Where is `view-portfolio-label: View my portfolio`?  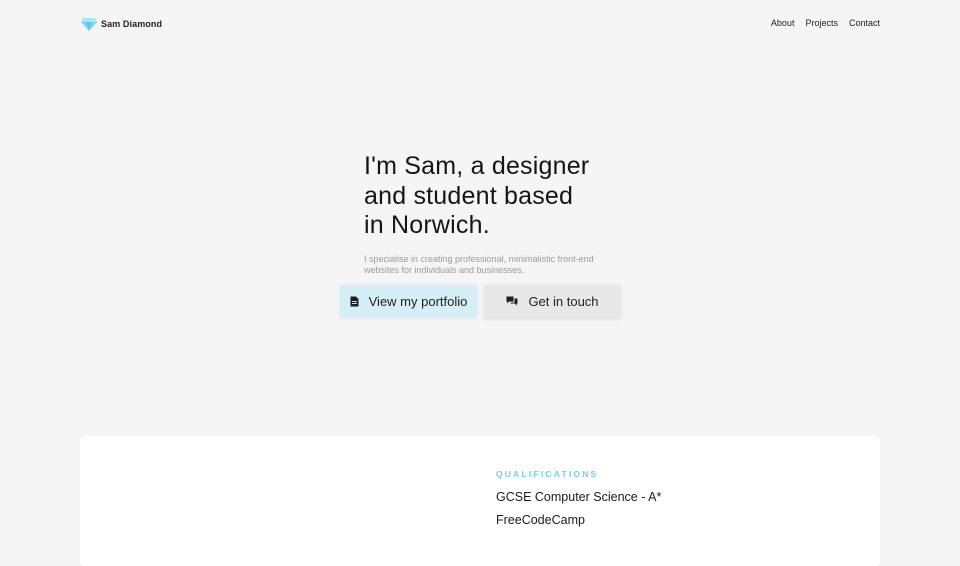
view-portfolio-label: View my portfolio is located at coordinates (418, 301).